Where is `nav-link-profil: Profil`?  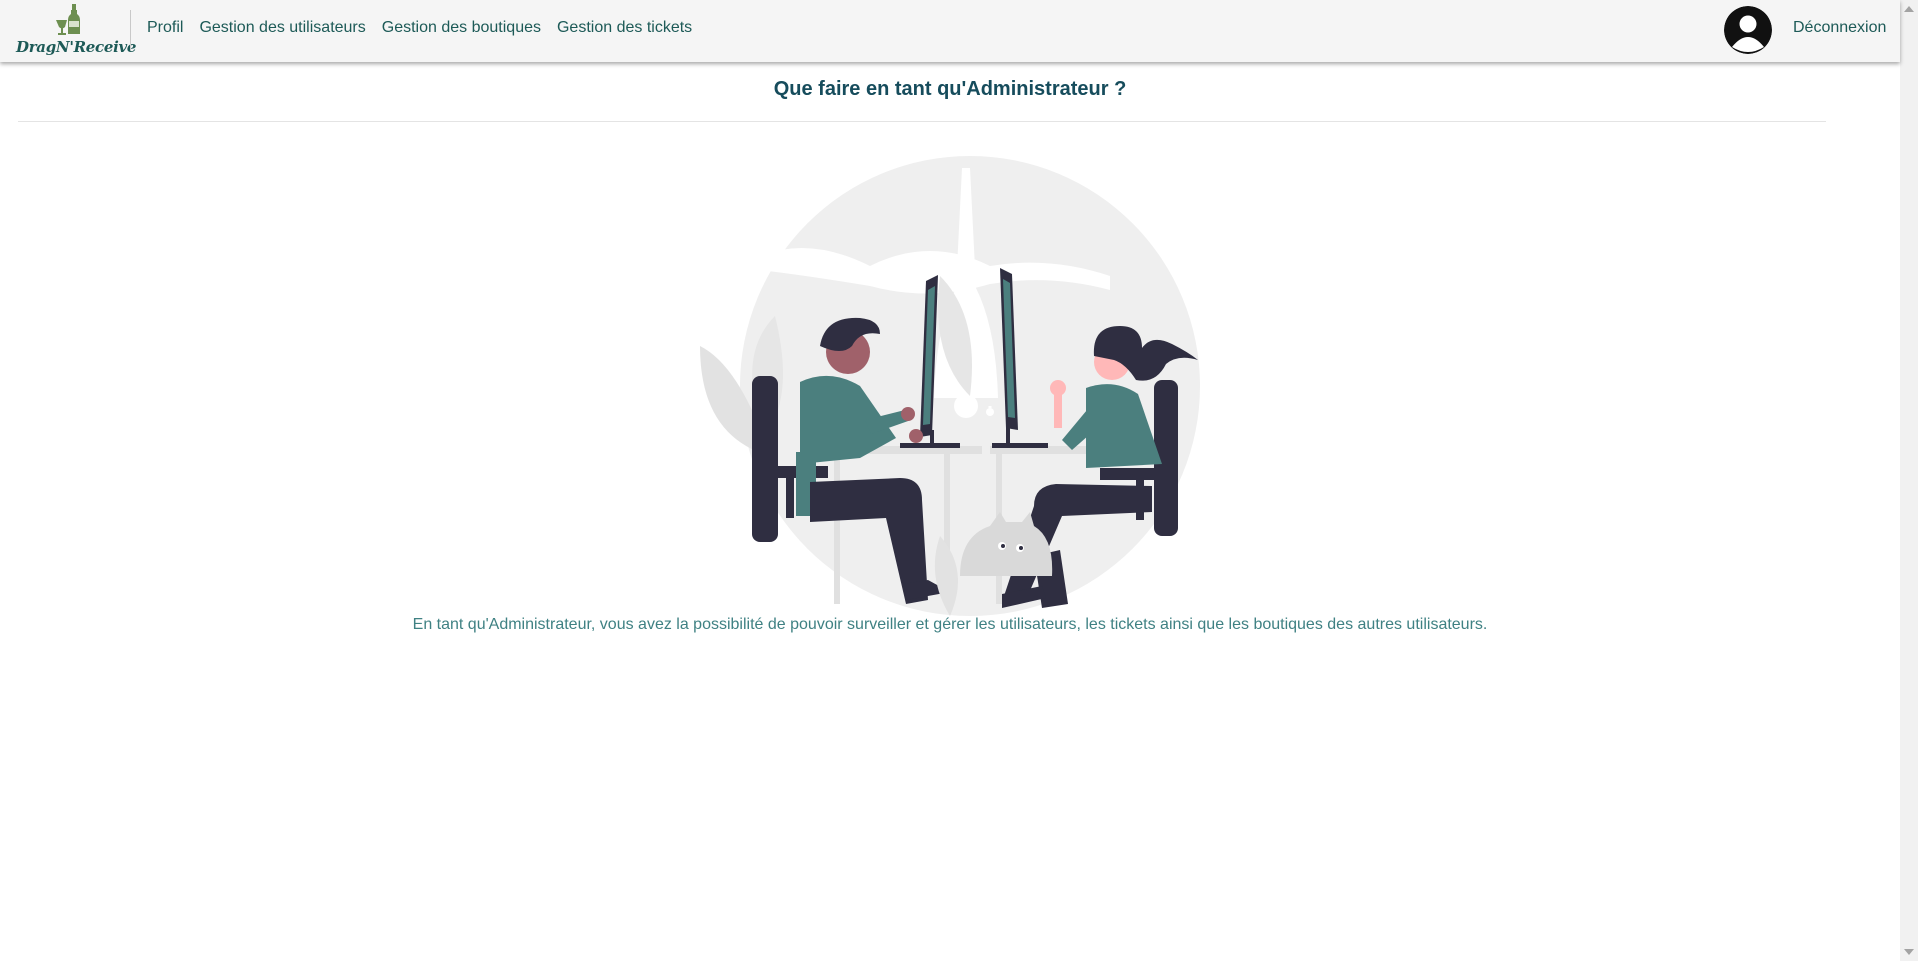
nav-link-profil: Profil is located at coordinates (165, 28).